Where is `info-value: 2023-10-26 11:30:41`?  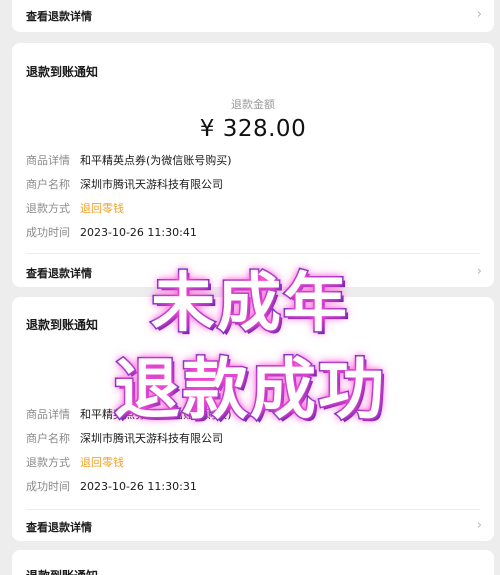 info-value: 2023-10-26 11:30:41 is located at coordinates (138, 232).